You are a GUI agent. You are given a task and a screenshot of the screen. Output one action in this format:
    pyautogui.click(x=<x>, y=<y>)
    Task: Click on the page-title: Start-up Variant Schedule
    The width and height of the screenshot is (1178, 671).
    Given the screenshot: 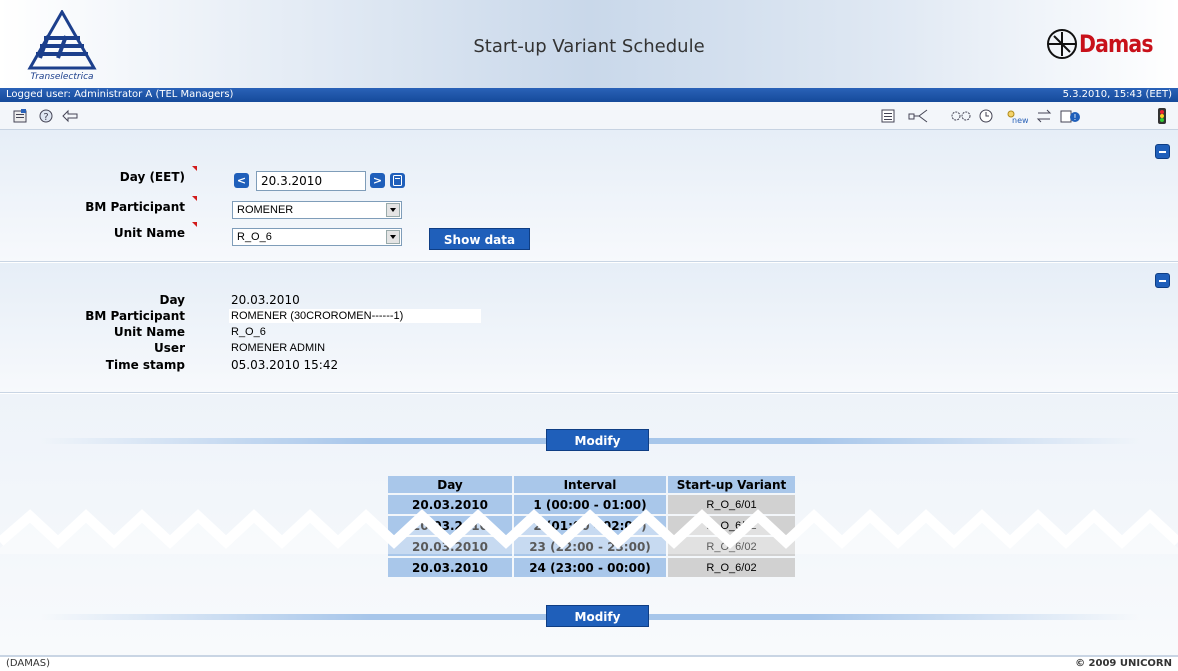 What is the action you would take?
    pyautogui.click(x=589, y=46)
    